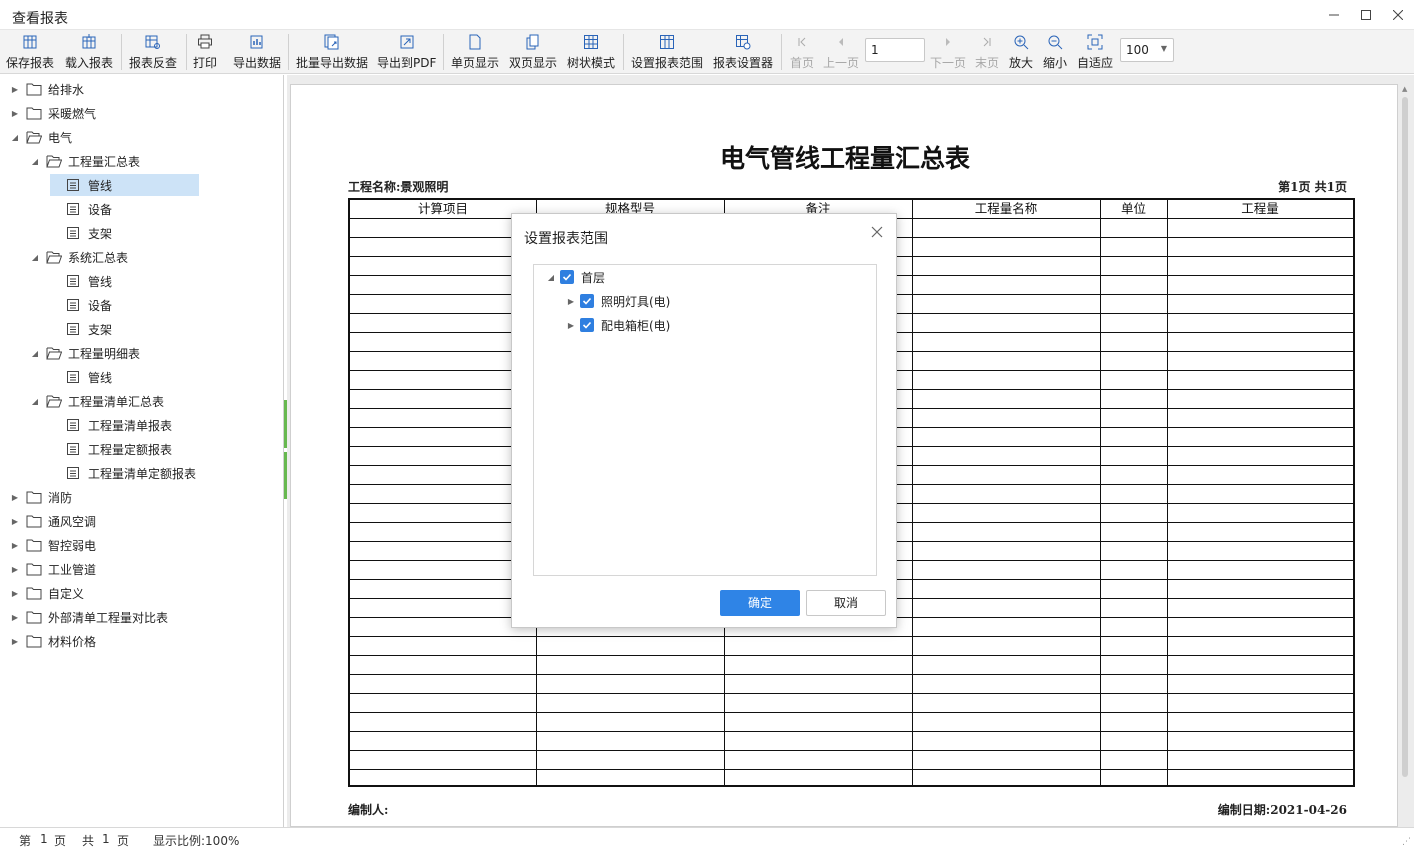 This screenshot has height=850, width=1414. What do you see at coordinates (743, 52) in the screenshot?
I see `report-settings-button: 报表设置器` at bounding box center [743, 52].